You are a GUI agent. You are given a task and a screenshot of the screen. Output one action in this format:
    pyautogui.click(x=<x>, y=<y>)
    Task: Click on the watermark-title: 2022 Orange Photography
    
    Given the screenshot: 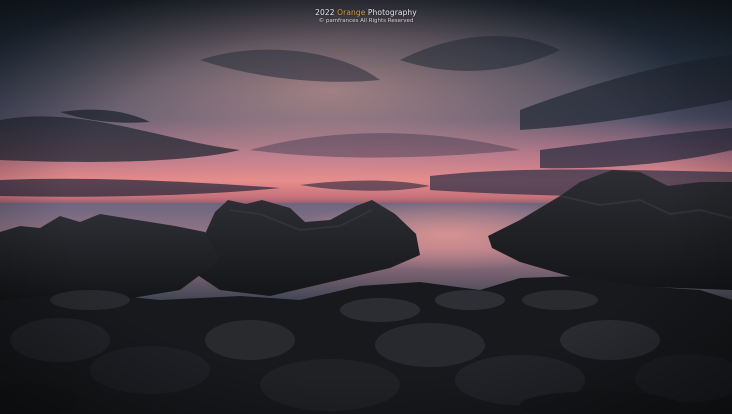 What is the action you would take?
    pyautogui.click(x=366, y=13)
    